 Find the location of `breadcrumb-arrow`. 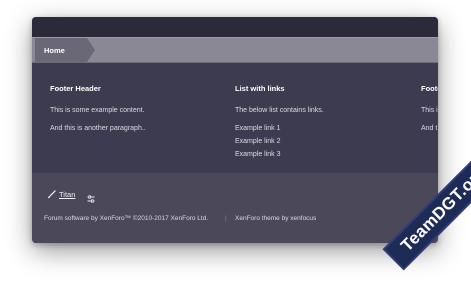

breadcrumb-arrow is located at coordinates (91, 50).